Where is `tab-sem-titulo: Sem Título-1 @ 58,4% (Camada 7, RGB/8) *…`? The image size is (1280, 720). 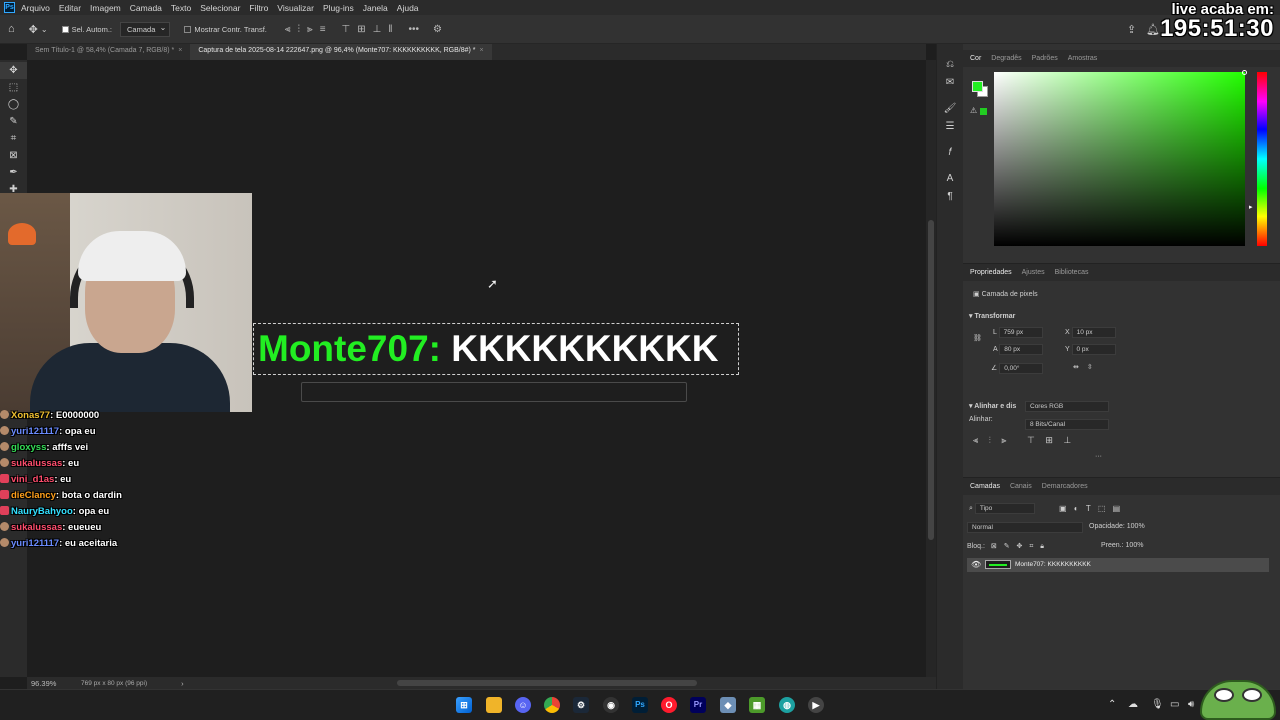 tab-sem-titulo: Sem Título-1 @ 58,4% (Camada 7, RGB/8) *… is located at coordinates (108, 52).